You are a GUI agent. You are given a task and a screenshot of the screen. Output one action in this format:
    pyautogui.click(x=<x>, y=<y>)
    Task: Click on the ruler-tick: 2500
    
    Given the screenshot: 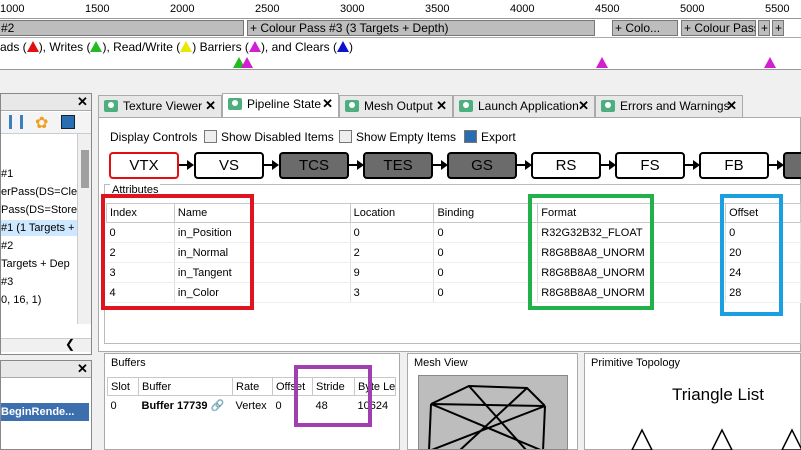 What is the action you would take?
    pyautogui.click(x=267, y=9)
    